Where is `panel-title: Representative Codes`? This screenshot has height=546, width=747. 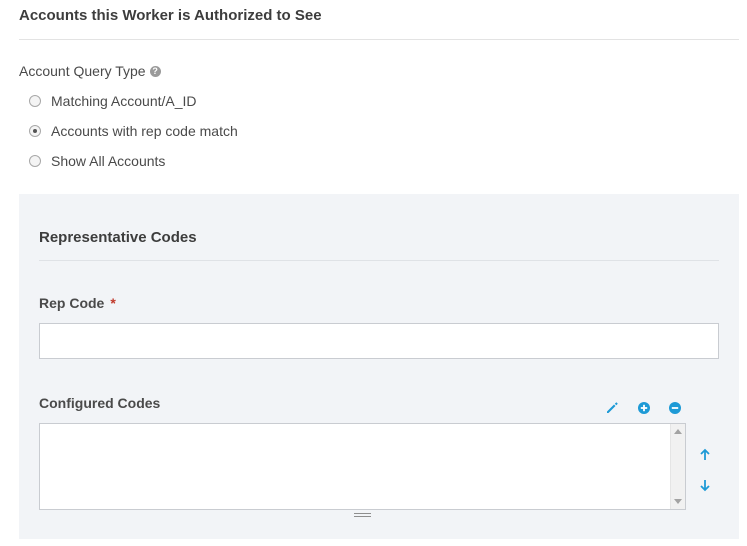 panel-title: Representative Codes is located at coordinates (118, 237).